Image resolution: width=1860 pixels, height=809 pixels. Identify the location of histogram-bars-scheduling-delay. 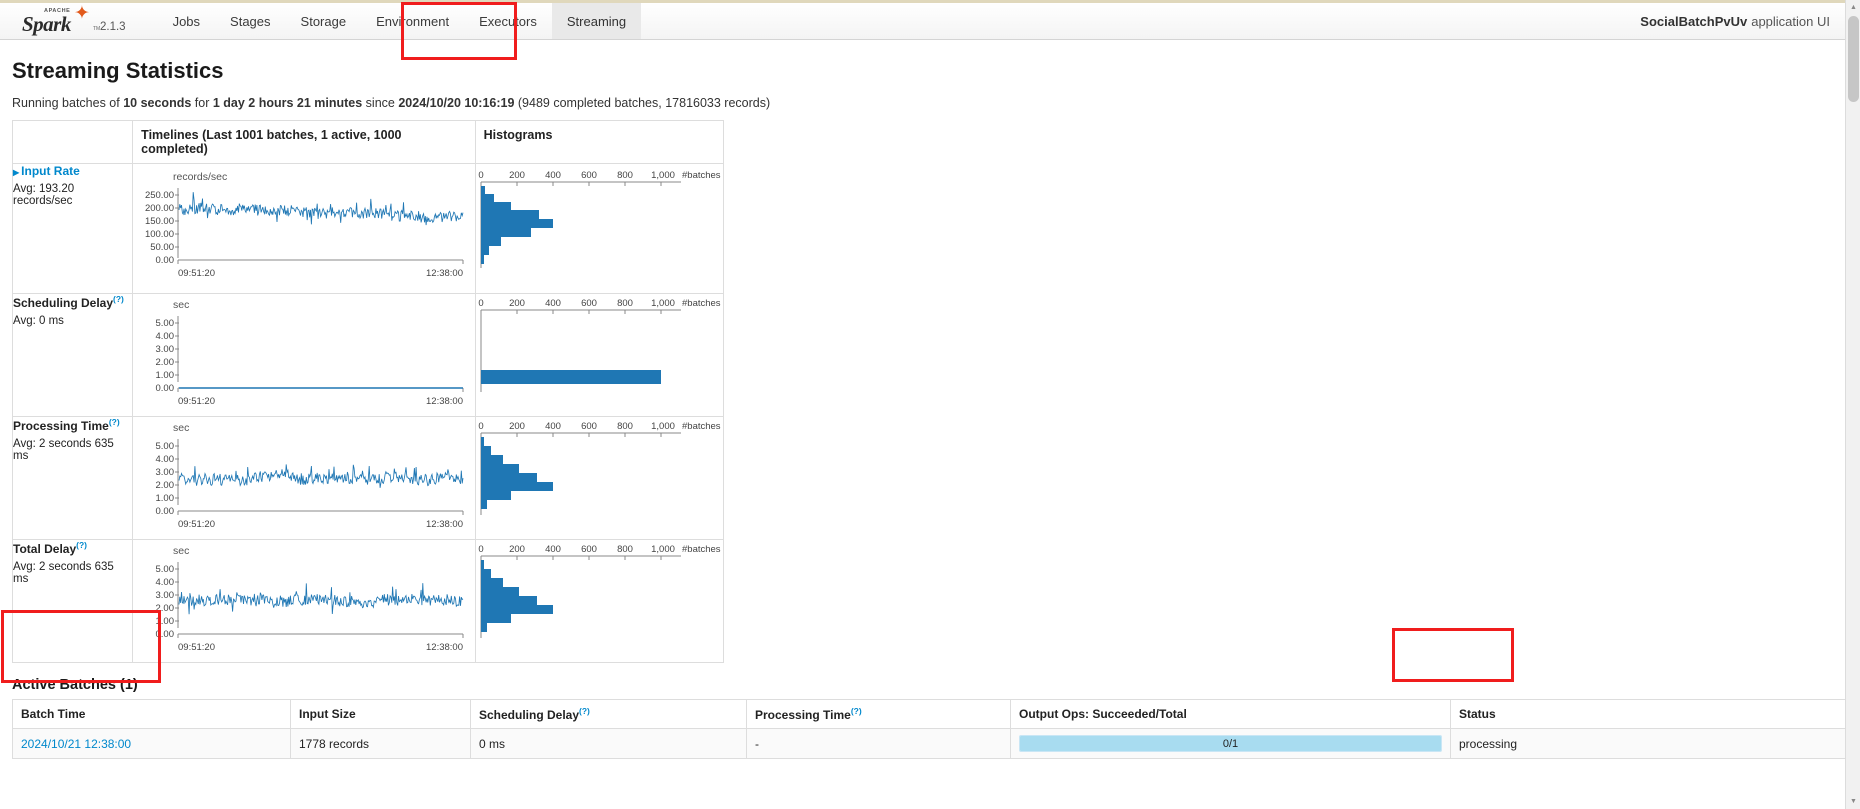
(570, 377).